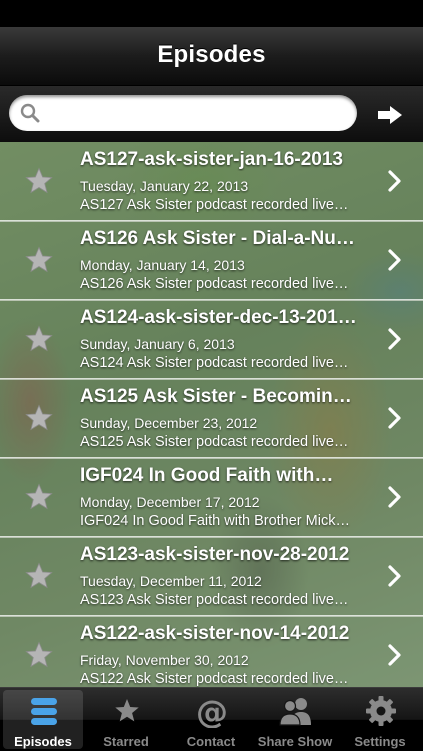 The image size is (423, 751). Describe the element at coordinates (171, 581) in the screenshot. I see `episode-date: Tuesday, December 11, 2012` at that location.